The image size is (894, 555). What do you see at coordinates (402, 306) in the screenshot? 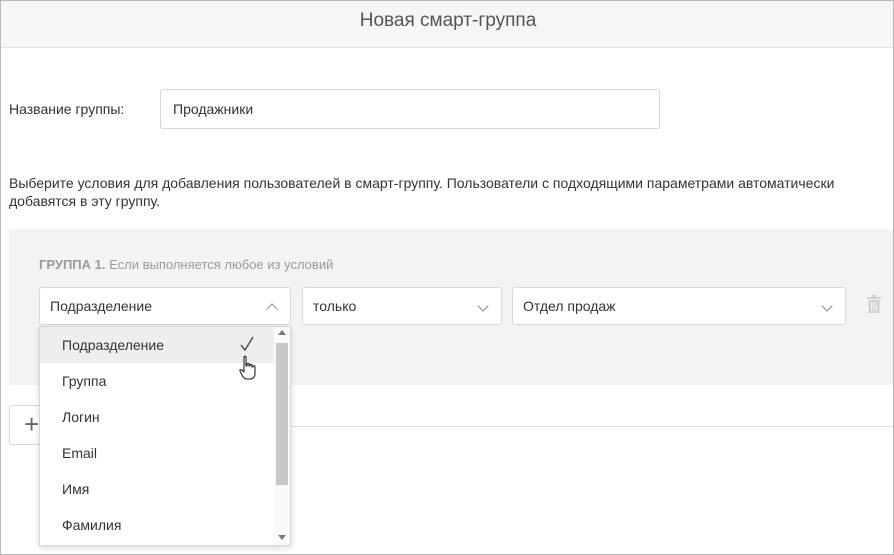
I see `operator-select: только` at bounding box center [402, 306].